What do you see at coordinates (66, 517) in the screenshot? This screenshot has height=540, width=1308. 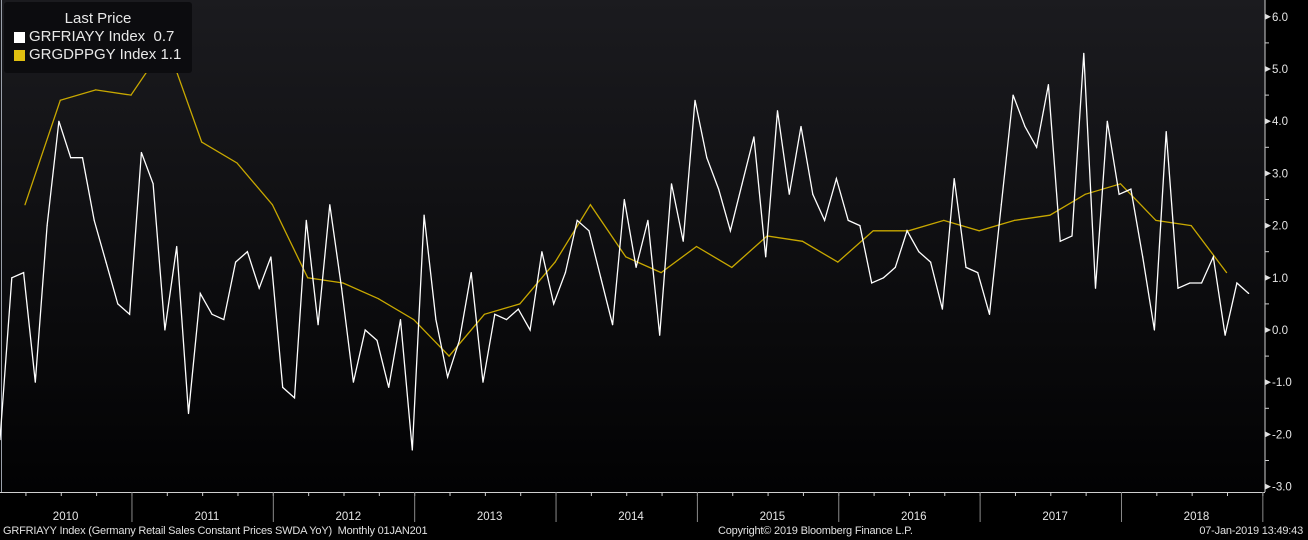 I see `x-tick-label: 2010` at bounding box center [66, 517].